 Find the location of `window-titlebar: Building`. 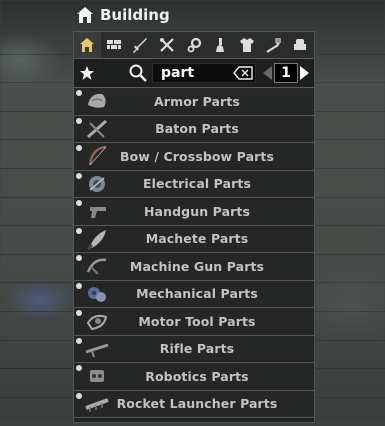

window-titlebar: Building is located at coordinates (194, 15).